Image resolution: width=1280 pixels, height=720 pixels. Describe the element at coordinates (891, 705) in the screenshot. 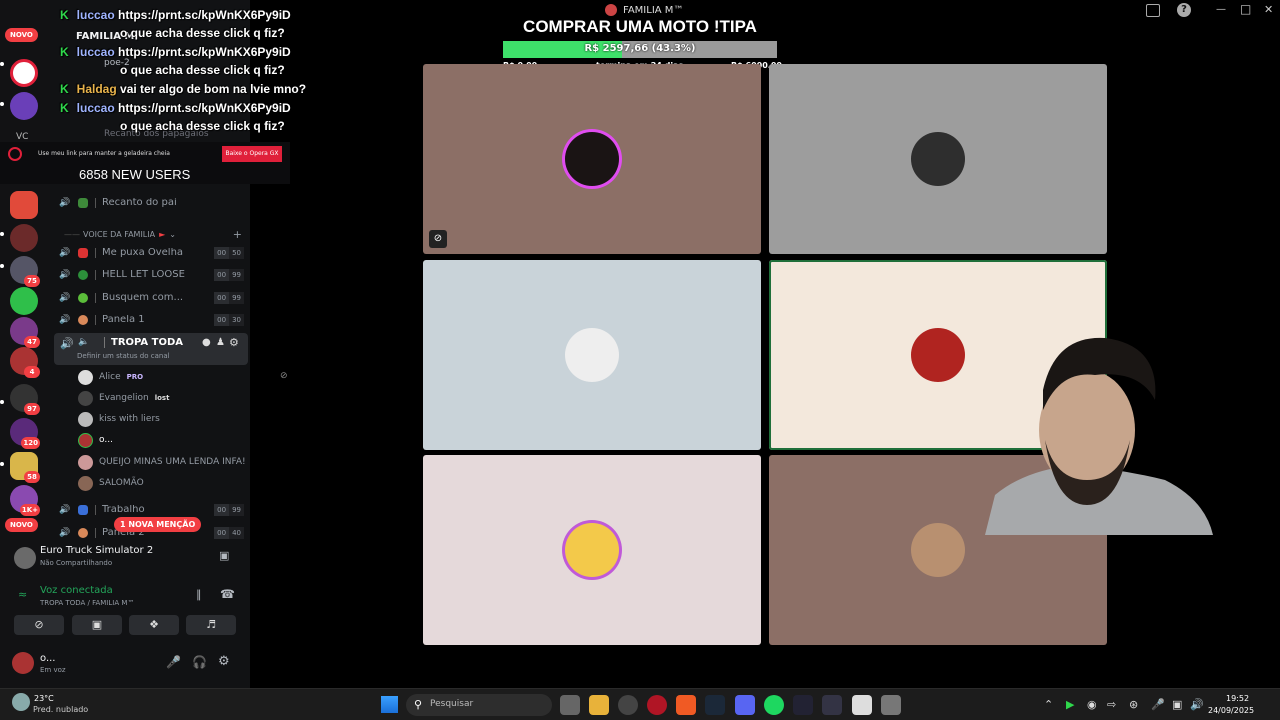

I see `game-taskbar-icon` at that location.